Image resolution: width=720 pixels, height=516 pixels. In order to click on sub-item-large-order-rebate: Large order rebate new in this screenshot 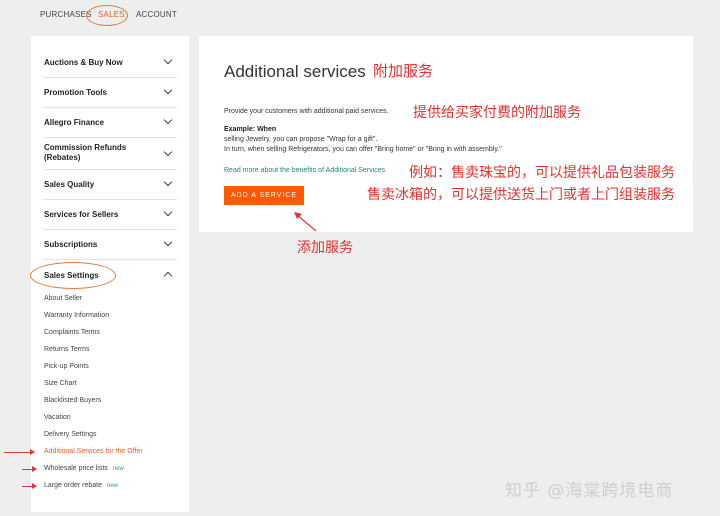, I will do `click(81, 485)`.